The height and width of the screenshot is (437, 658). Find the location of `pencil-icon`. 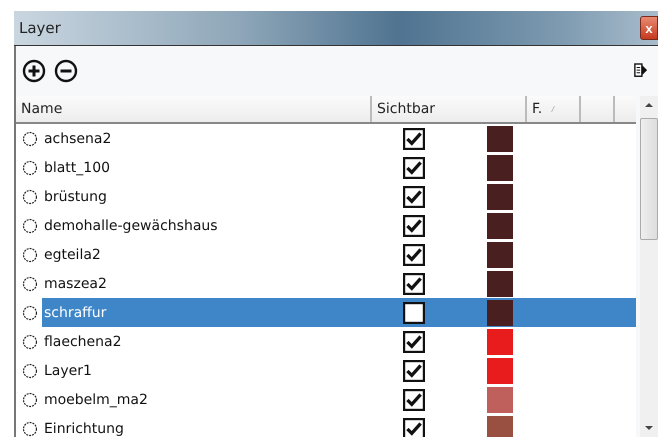

pencil-icon is located at coordinates (553, 109).